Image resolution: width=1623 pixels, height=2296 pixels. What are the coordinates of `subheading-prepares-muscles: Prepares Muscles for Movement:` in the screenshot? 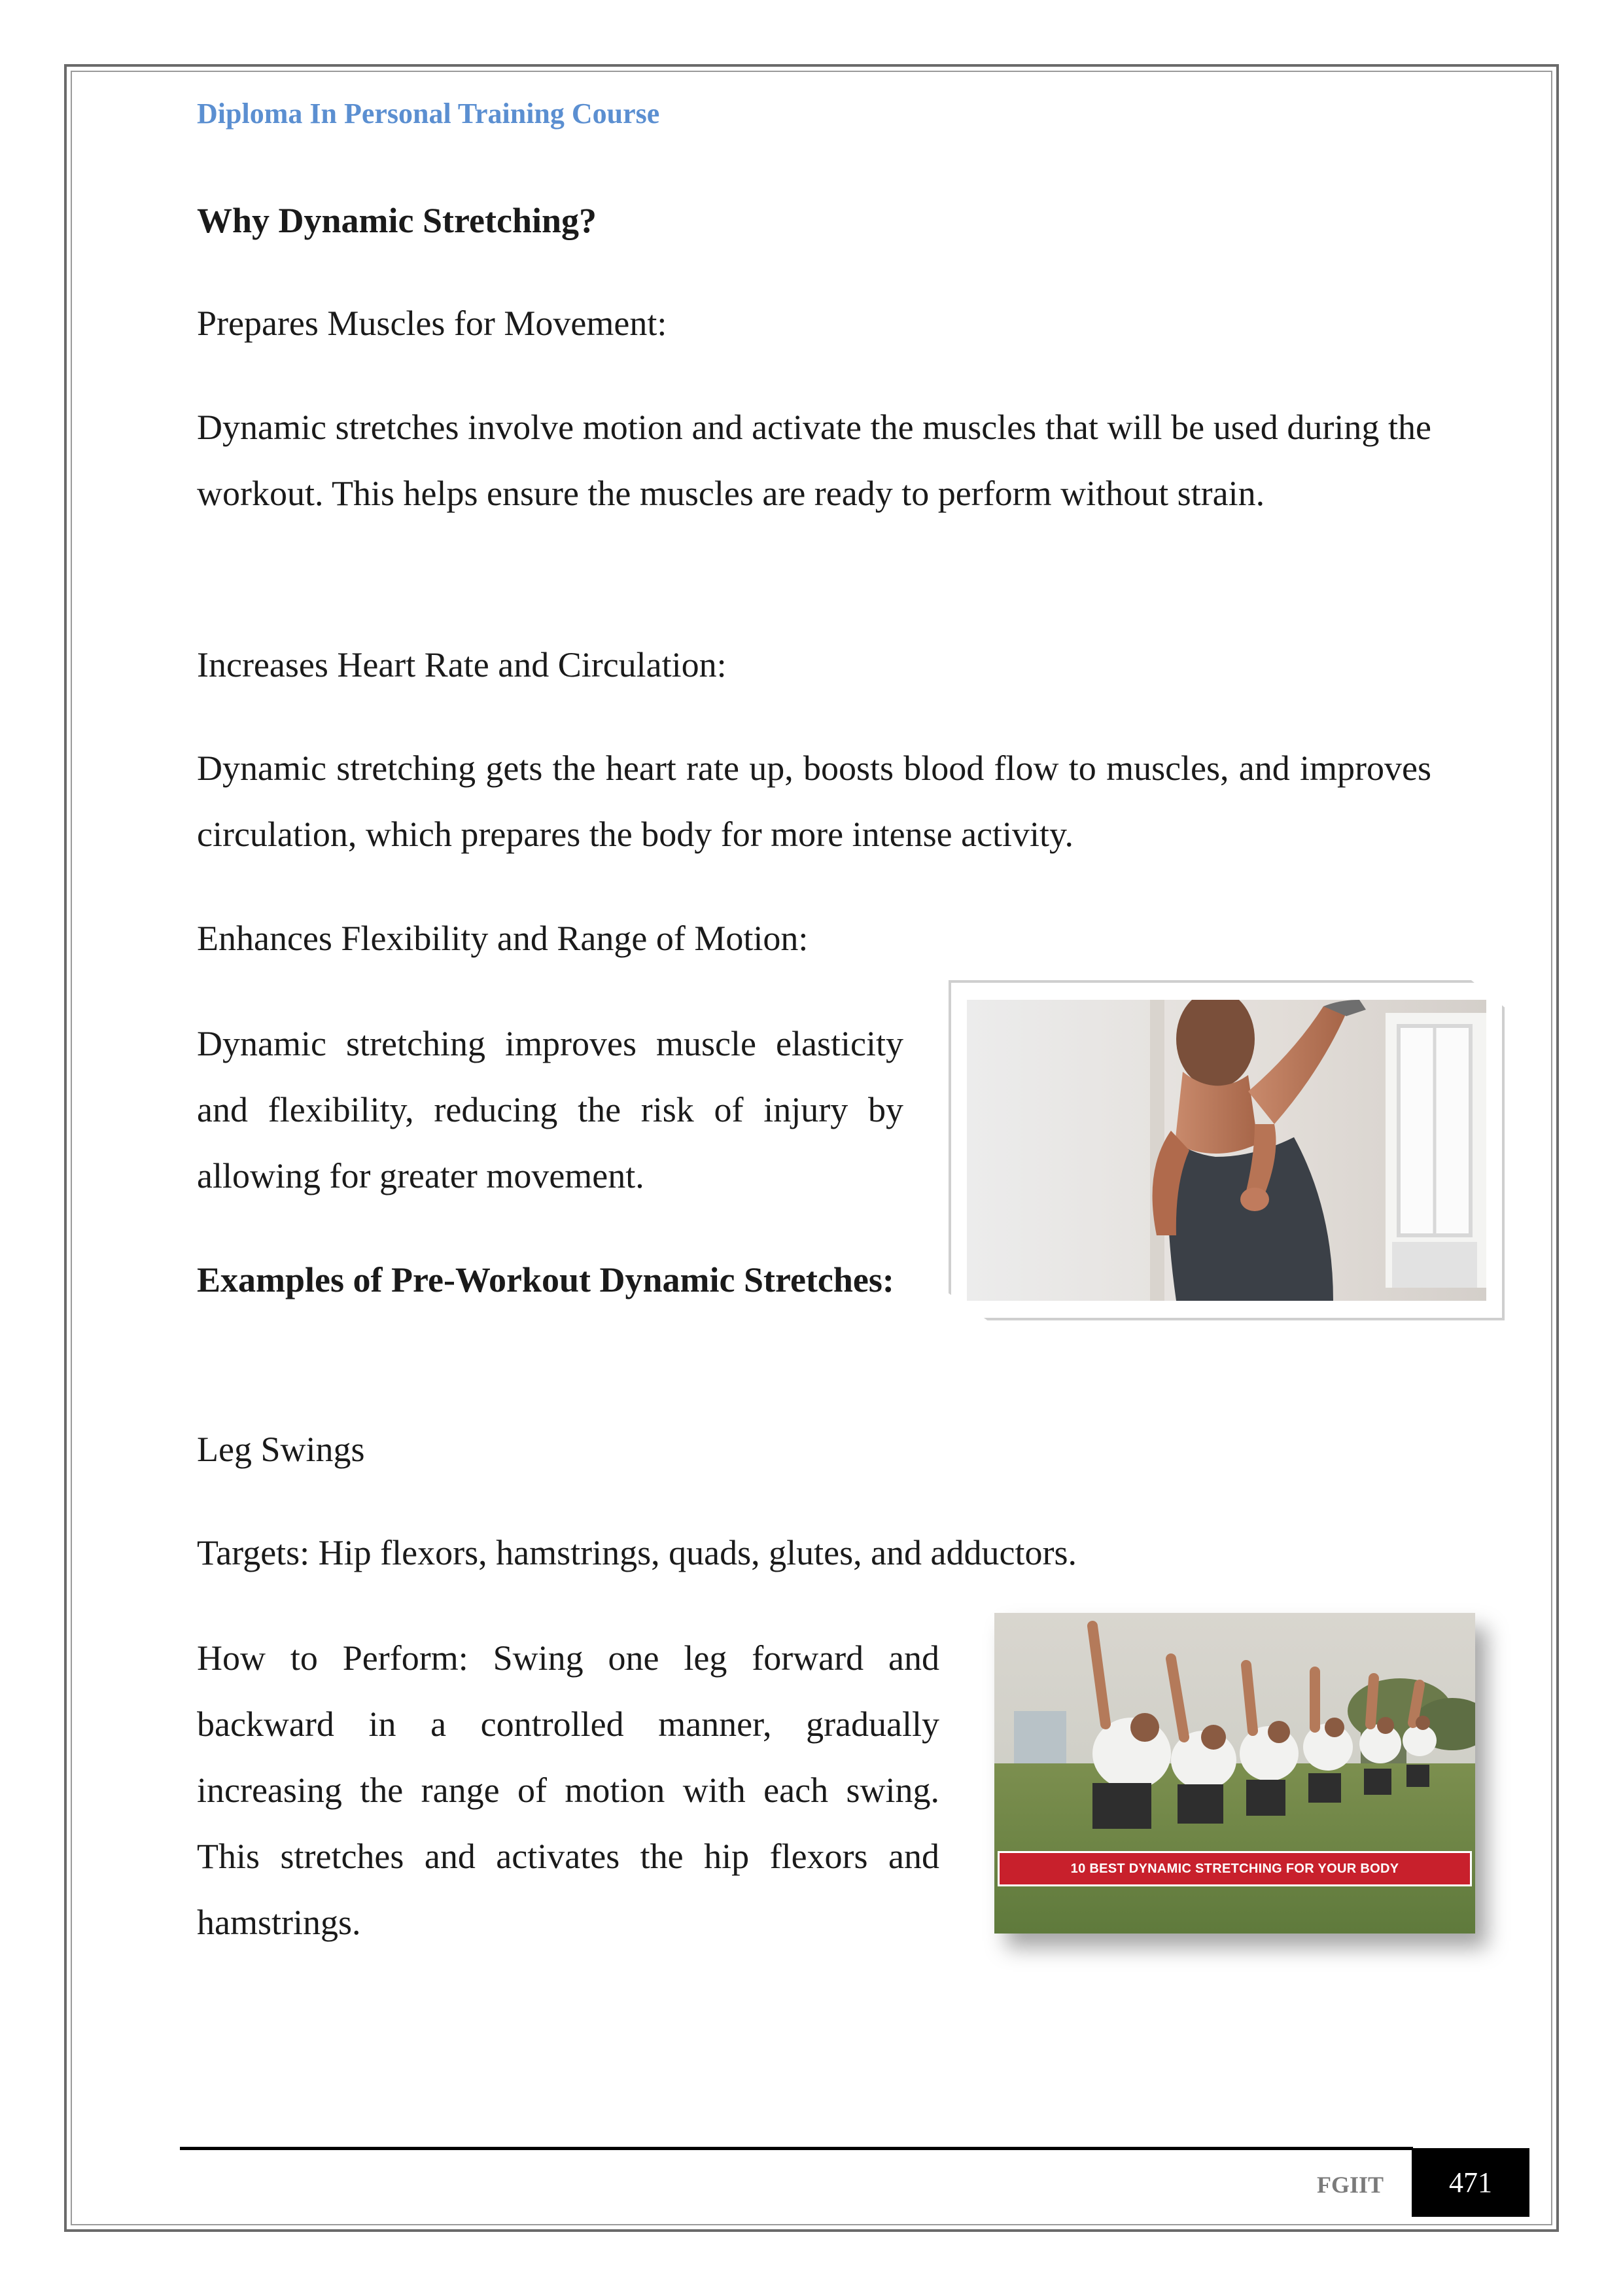 It's located at (432, 323).